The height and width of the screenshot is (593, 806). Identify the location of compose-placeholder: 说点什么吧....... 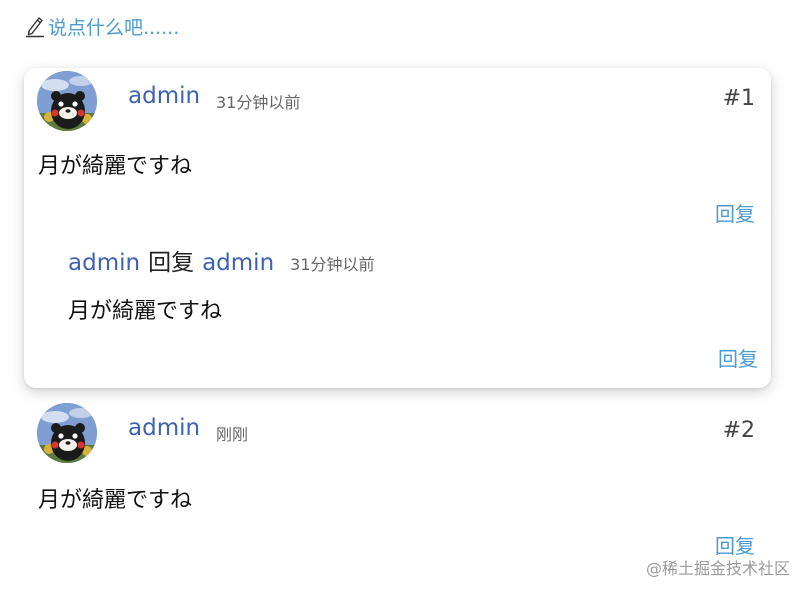
(114, 27).